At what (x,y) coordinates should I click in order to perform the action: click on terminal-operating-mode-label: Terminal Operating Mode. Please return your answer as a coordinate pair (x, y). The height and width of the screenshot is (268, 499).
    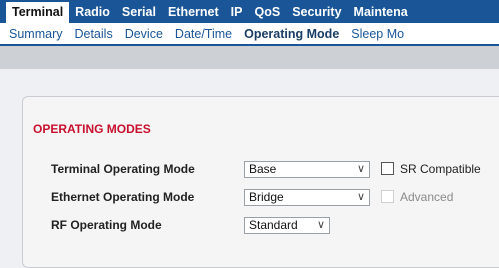
    Looking at the image, I should click on (123, 169).